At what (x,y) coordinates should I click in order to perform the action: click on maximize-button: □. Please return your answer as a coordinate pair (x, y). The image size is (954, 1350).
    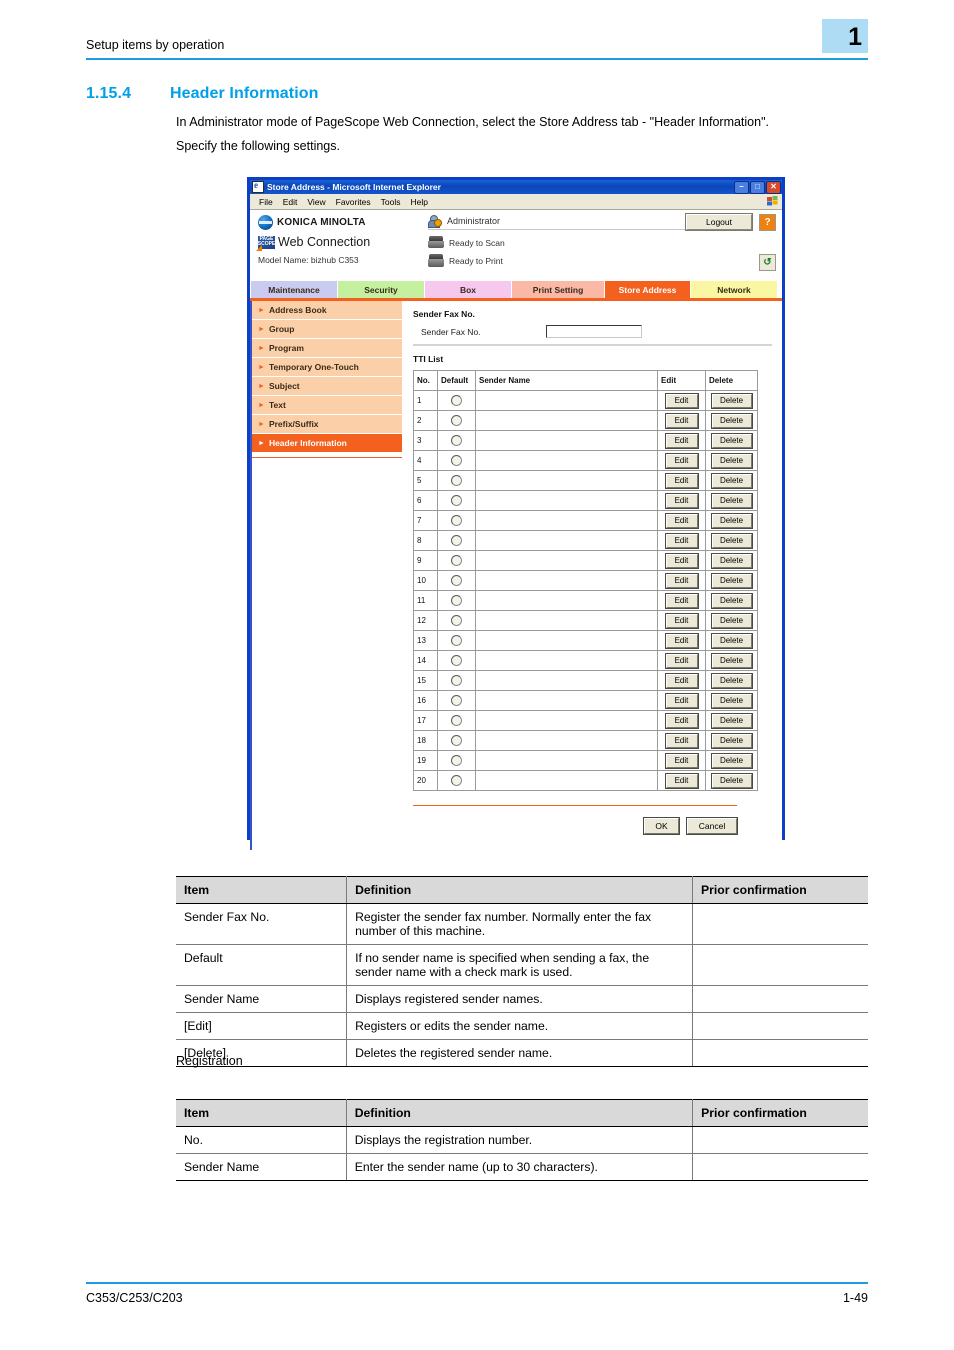
    Looking at the image, I should click on (757, 187).